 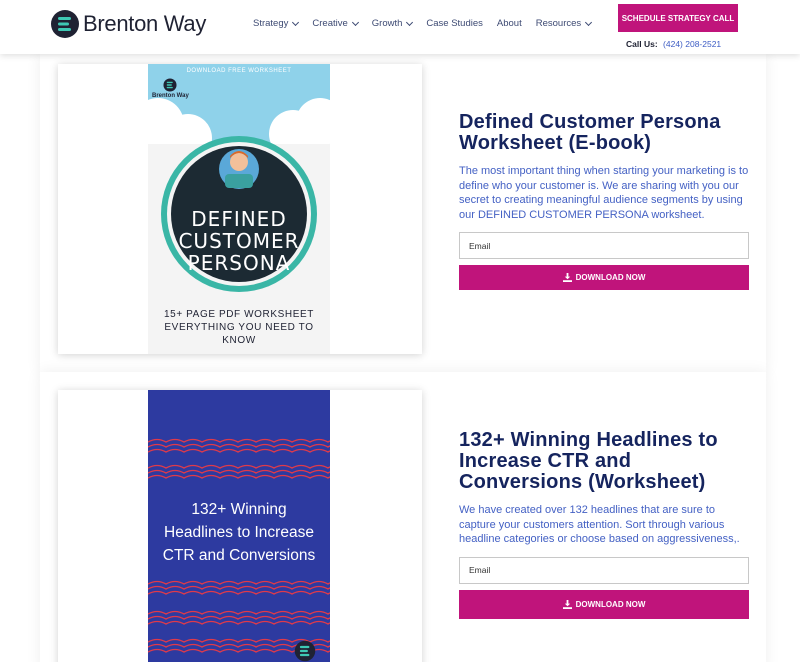 I want to click on call-us-text: Call Us: (424) 208-2521, so click(x=673, y=44).